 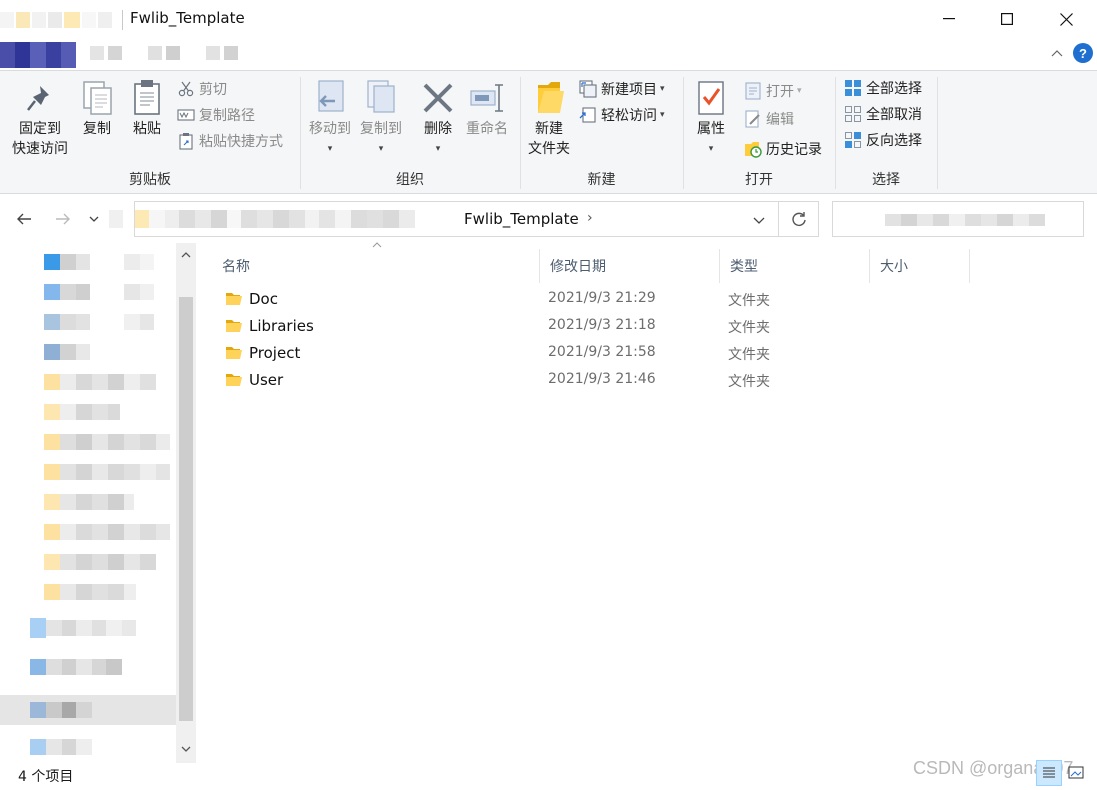 What do you see at coordinates (241, 142) in the screenshot?
I see `paste-shortcut-label: 粘贴快捷方式` at bounding box center [241, 142].